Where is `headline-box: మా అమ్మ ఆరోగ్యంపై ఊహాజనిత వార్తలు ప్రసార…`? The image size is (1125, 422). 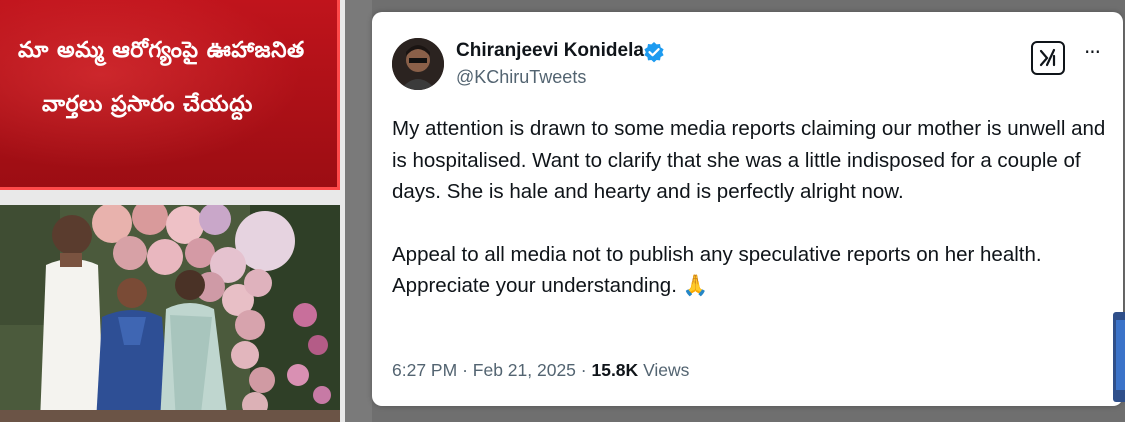 headline-box: మా అమ్మ ఆరోగ్యంపై ఊహాజనిత వార్తలు ప్రసార… is located at coordinates (170, 95).